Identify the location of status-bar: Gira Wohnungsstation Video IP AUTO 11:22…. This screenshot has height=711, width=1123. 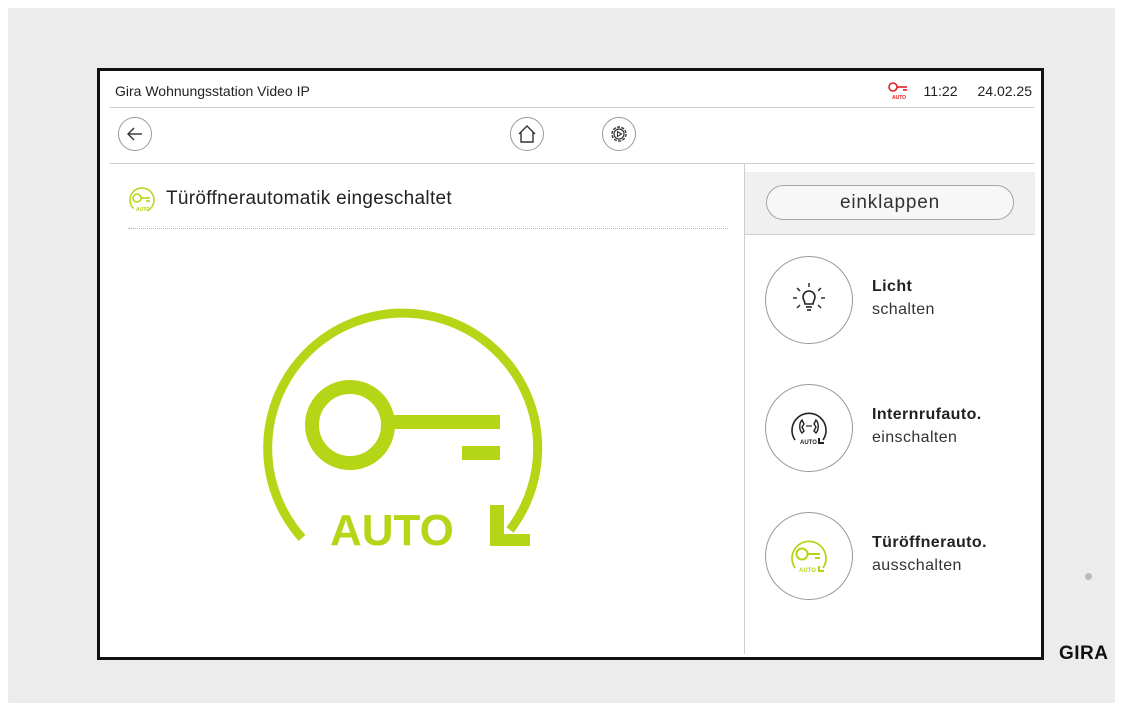
(572, 89).